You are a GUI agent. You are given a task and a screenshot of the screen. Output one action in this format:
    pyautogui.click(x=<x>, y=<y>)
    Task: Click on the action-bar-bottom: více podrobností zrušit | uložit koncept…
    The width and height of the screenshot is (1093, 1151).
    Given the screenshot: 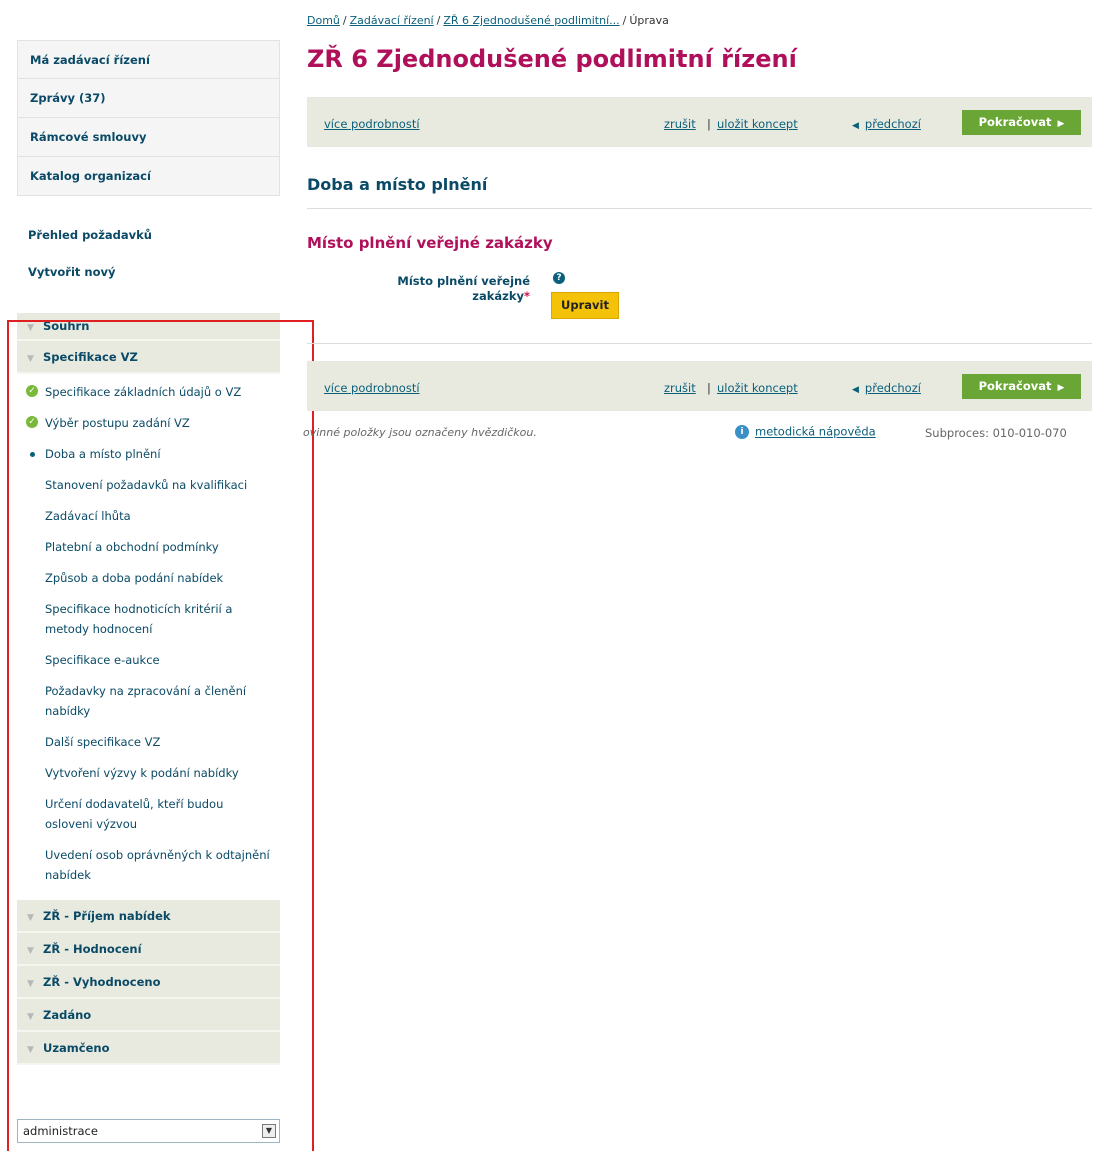 What is the action you would take?
    pyautogui.click(x=699, y=386)
    